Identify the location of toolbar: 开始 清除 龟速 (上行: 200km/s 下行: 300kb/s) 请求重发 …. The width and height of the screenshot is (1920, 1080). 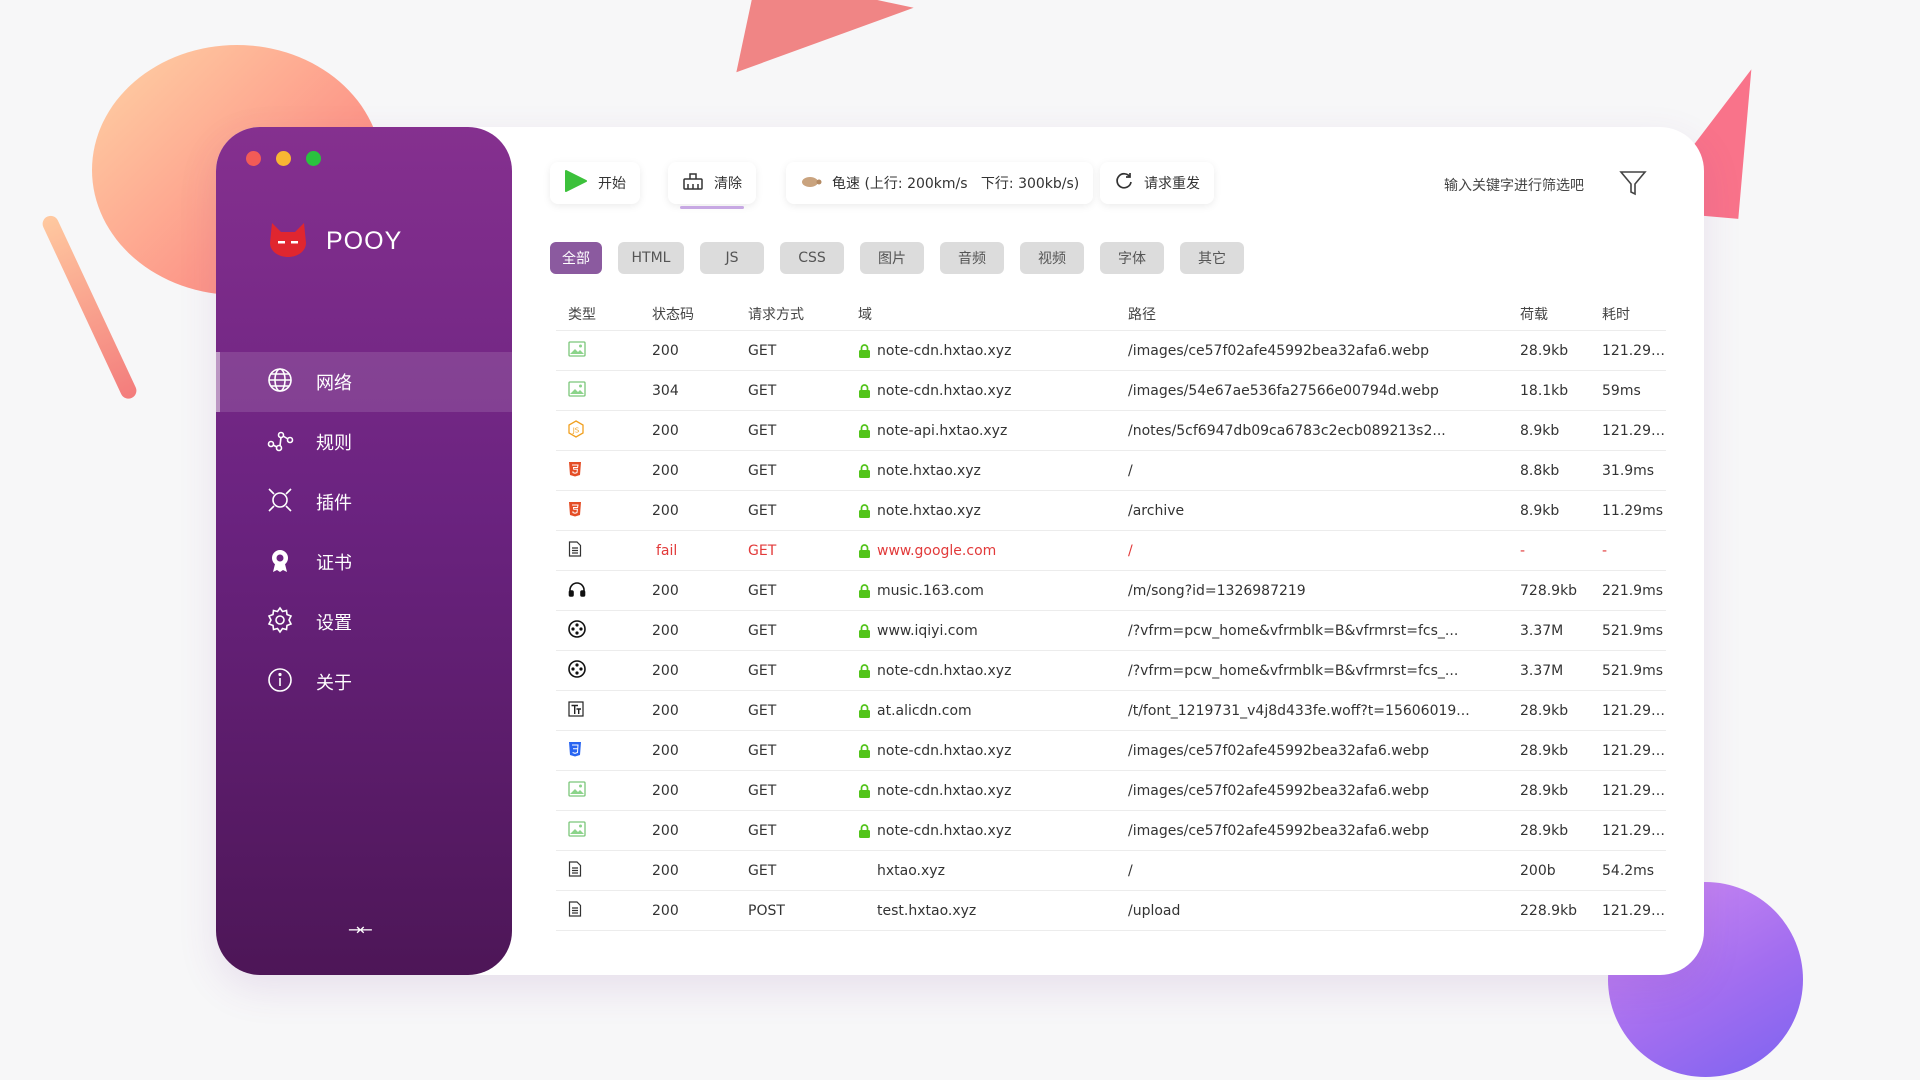
(1107, 186).